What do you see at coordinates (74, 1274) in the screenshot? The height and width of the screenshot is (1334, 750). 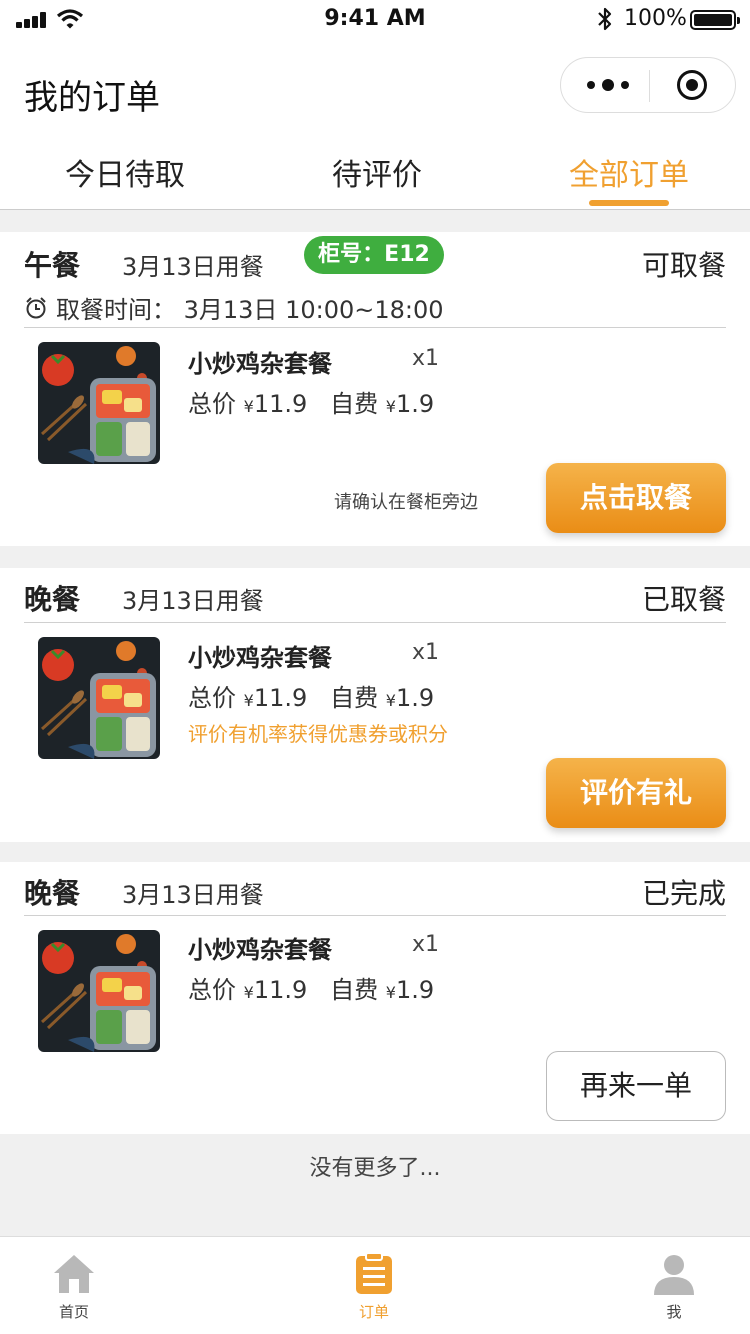 I see `home-icon` at bounding box center [74, 1274].